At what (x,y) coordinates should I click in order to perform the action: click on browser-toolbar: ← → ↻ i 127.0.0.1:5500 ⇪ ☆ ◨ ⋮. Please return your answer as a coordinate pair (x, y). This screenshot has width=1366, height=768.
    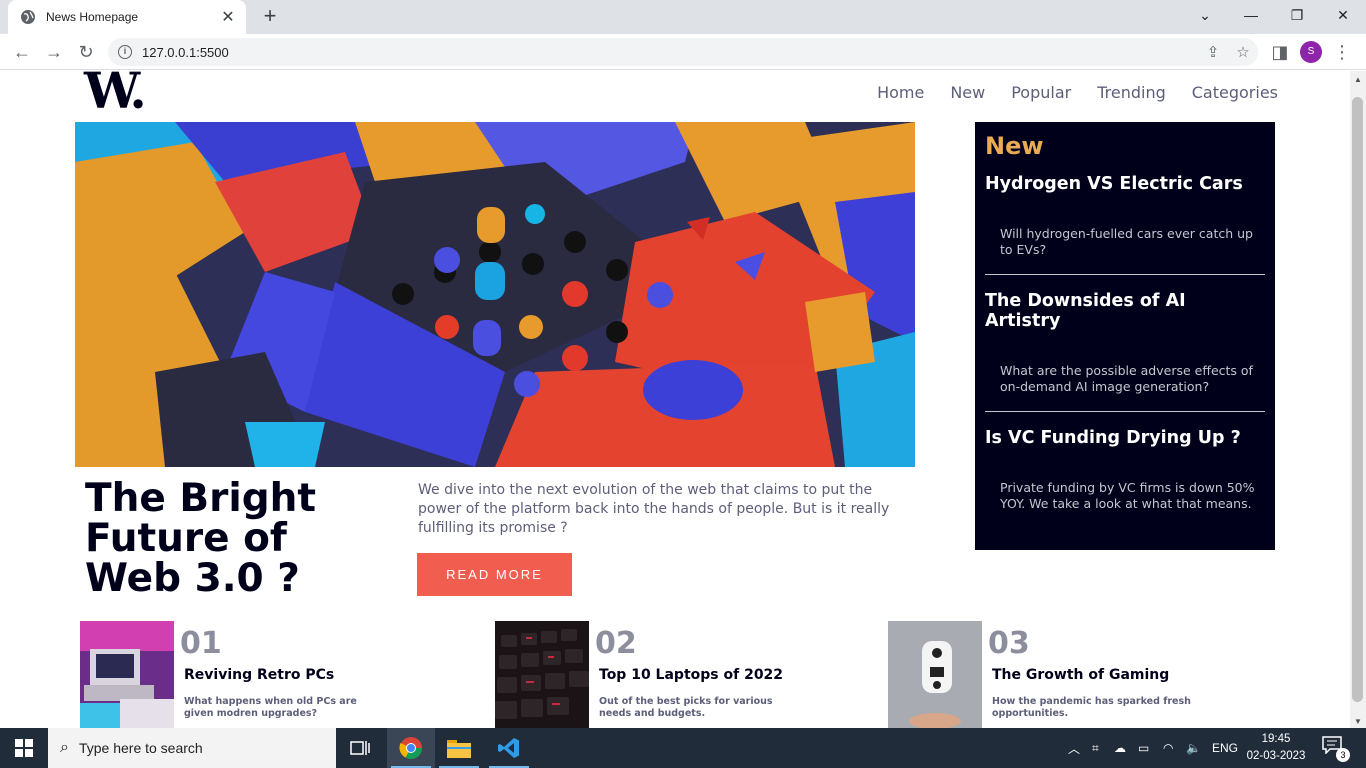
    Looking at the image, I should click on (683, 52).